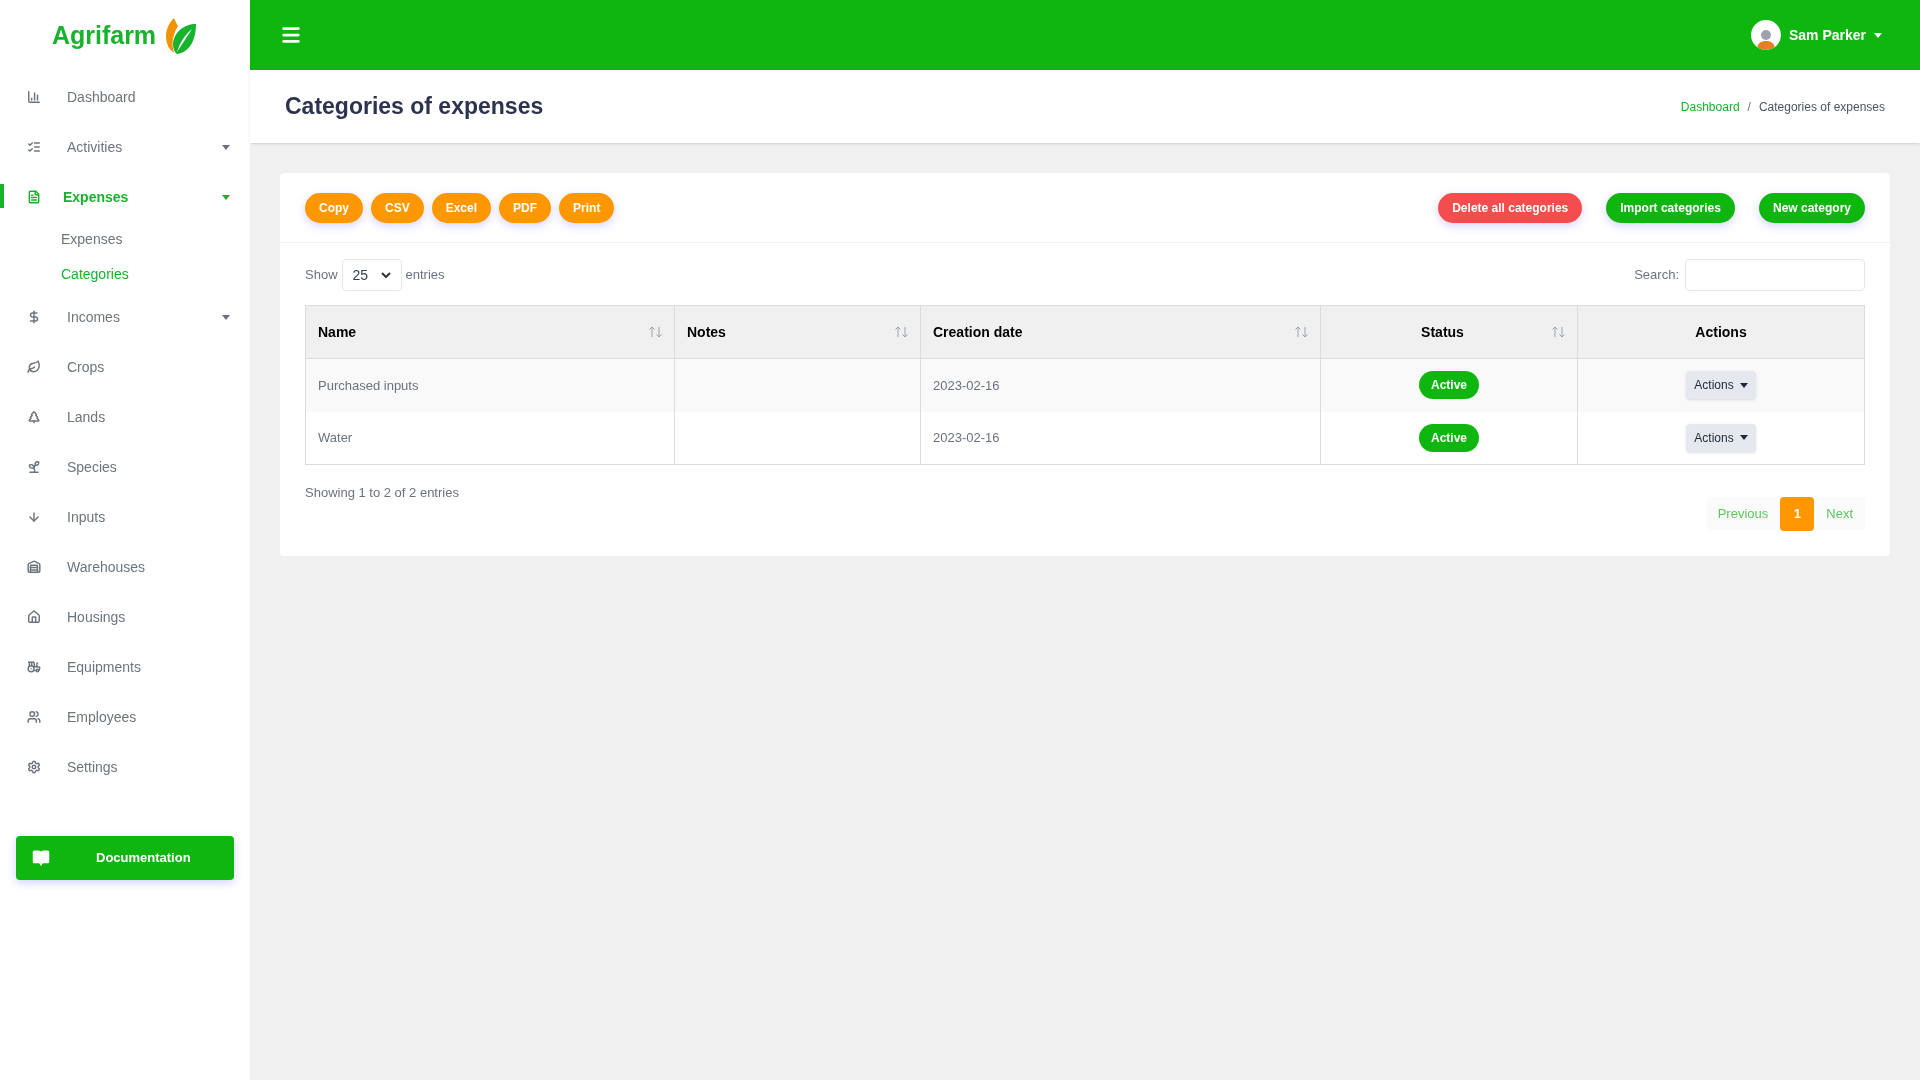 The height and width of the screenshot is (1080, 1920). What do you see at coordinates (371, 275) in the screenshot?
I see `entries-select: 25` at bounding box center [371, 275].